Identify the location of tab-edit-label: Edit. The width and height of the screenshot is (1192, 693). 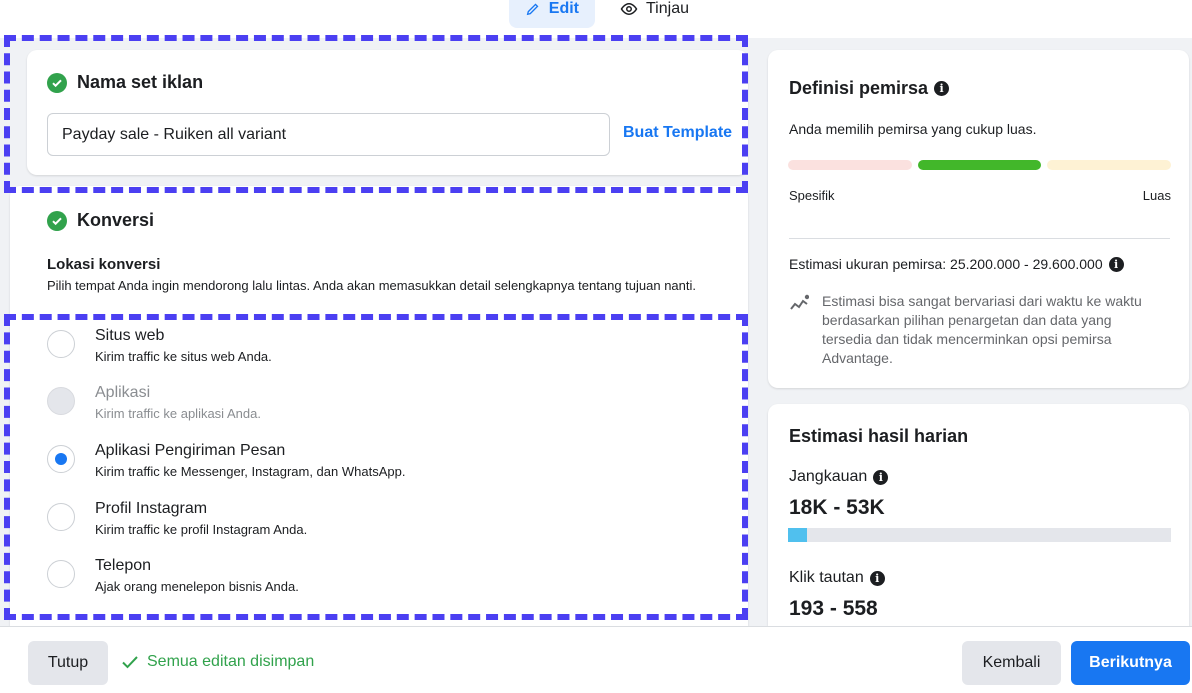
(563, 8).